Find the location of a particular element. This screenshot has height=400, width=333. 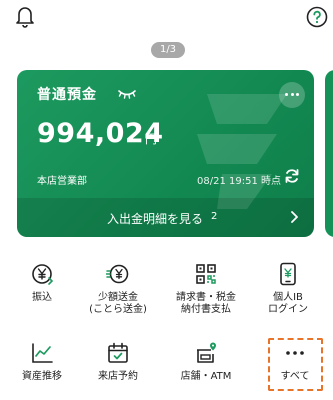

hide-balance-icon is located at coordinates (127, 94).